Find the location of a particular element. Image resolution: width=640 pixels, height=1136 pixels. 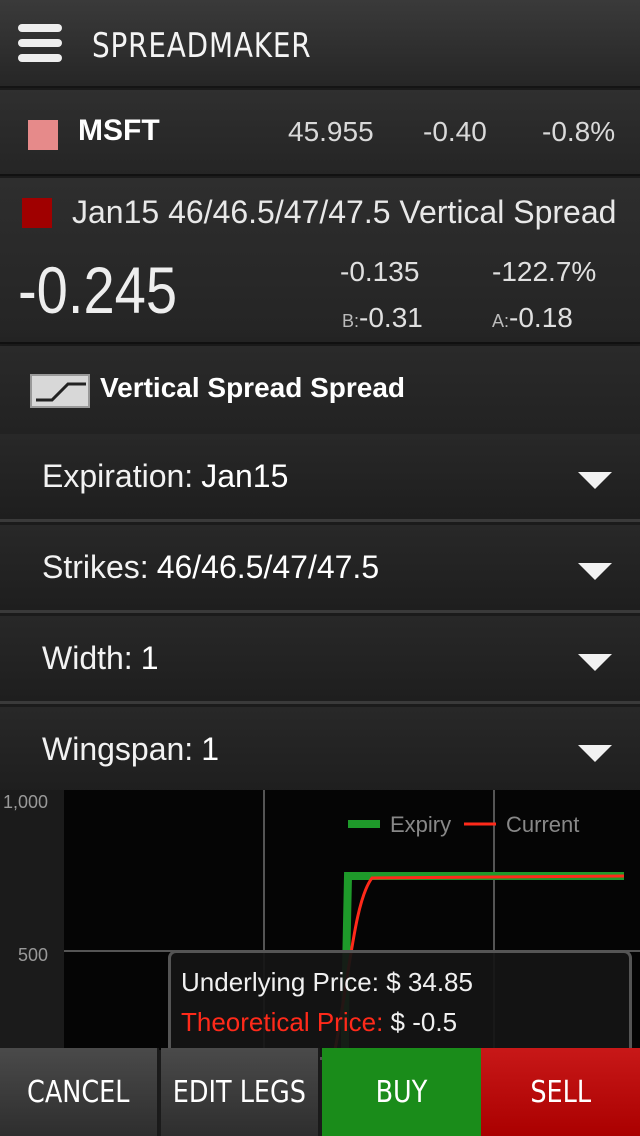

sell-button-label: SELL is located at coordinates (560, 1092).